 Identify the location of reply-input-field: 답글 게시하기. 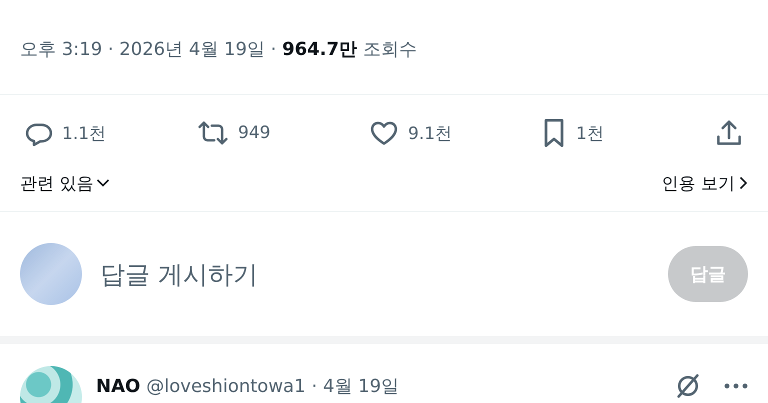
(383, 274).